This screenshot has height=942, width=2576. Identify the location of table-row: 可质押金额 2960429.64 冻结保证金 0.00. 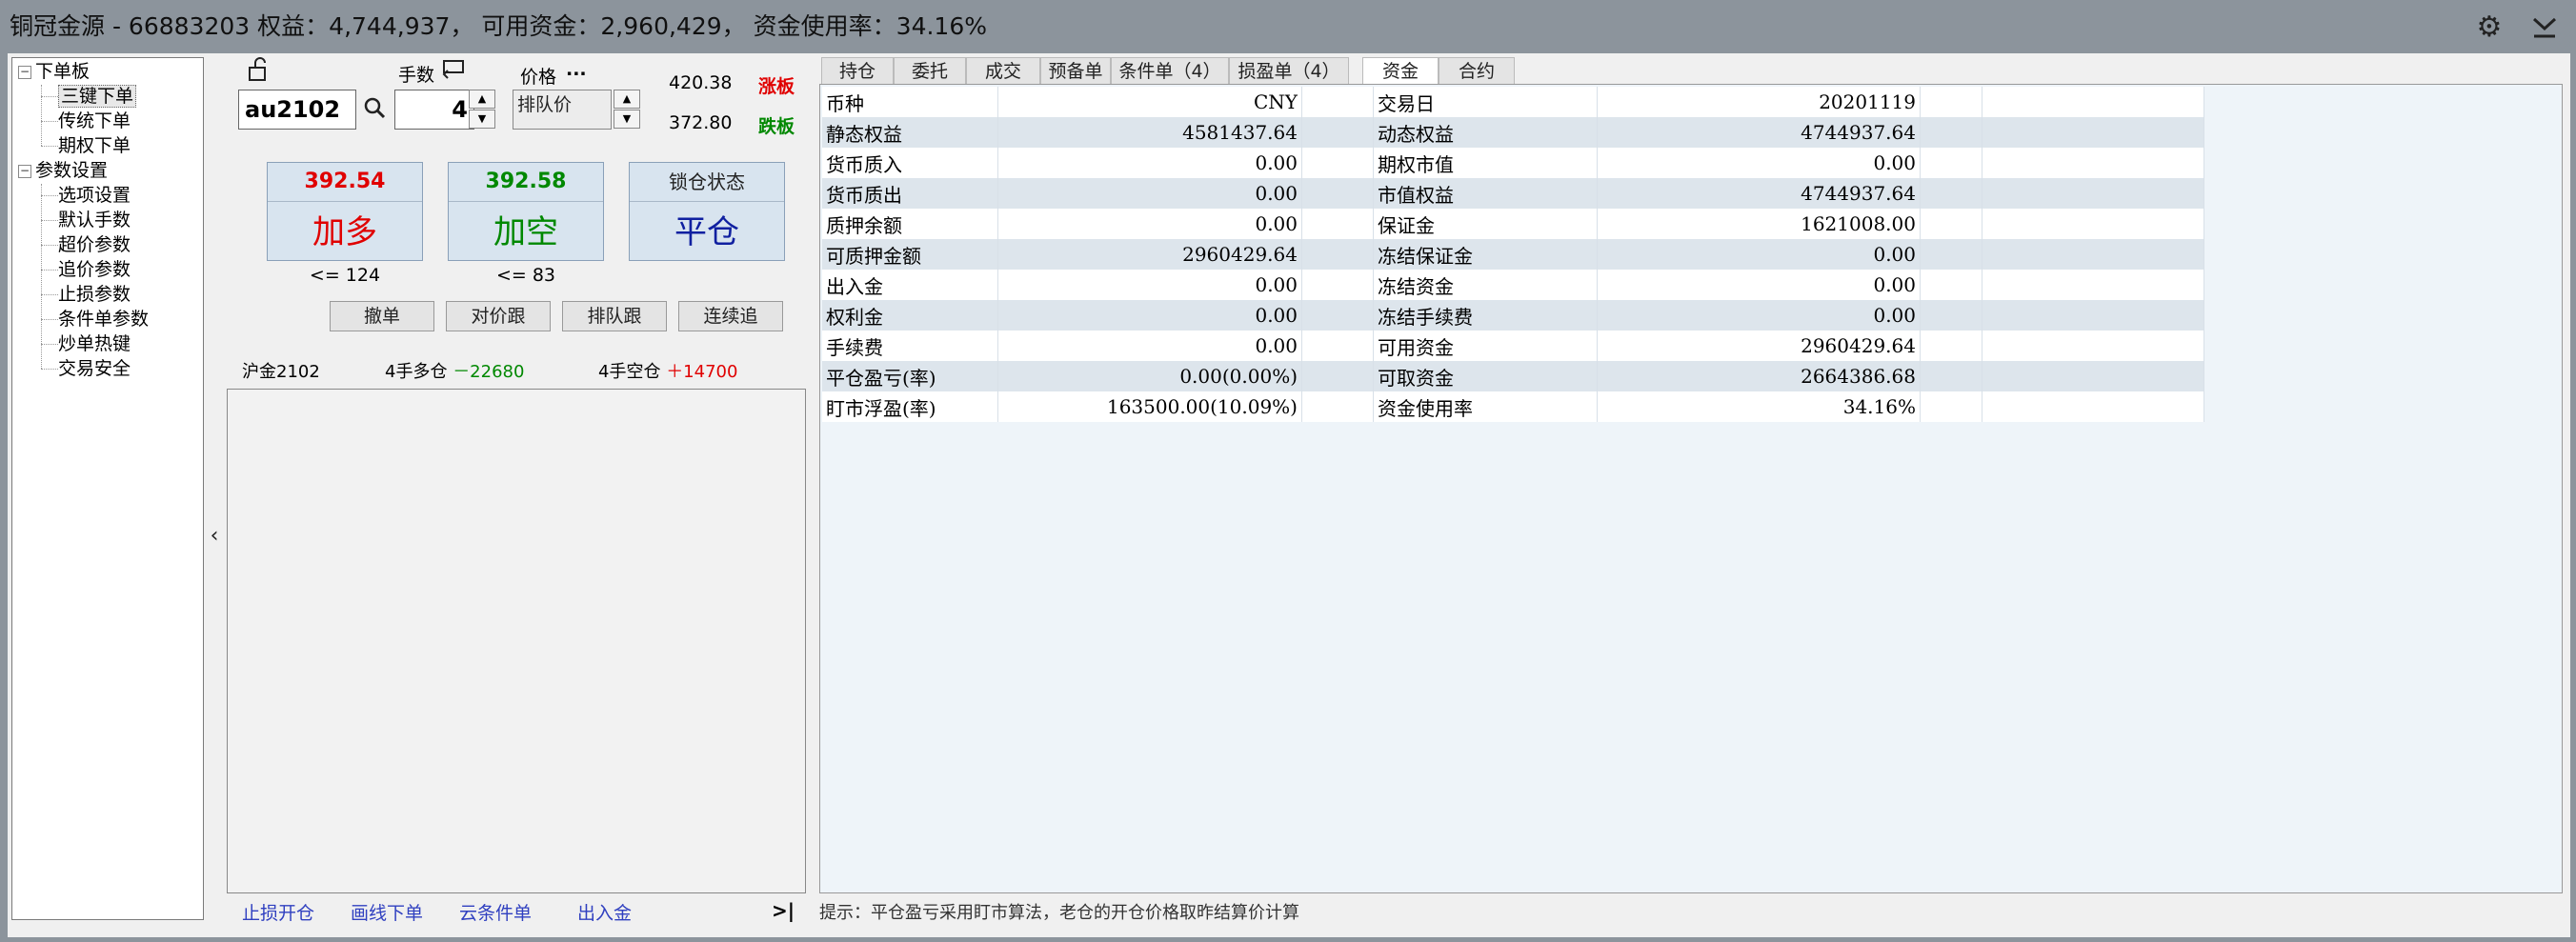
(1513, 254).